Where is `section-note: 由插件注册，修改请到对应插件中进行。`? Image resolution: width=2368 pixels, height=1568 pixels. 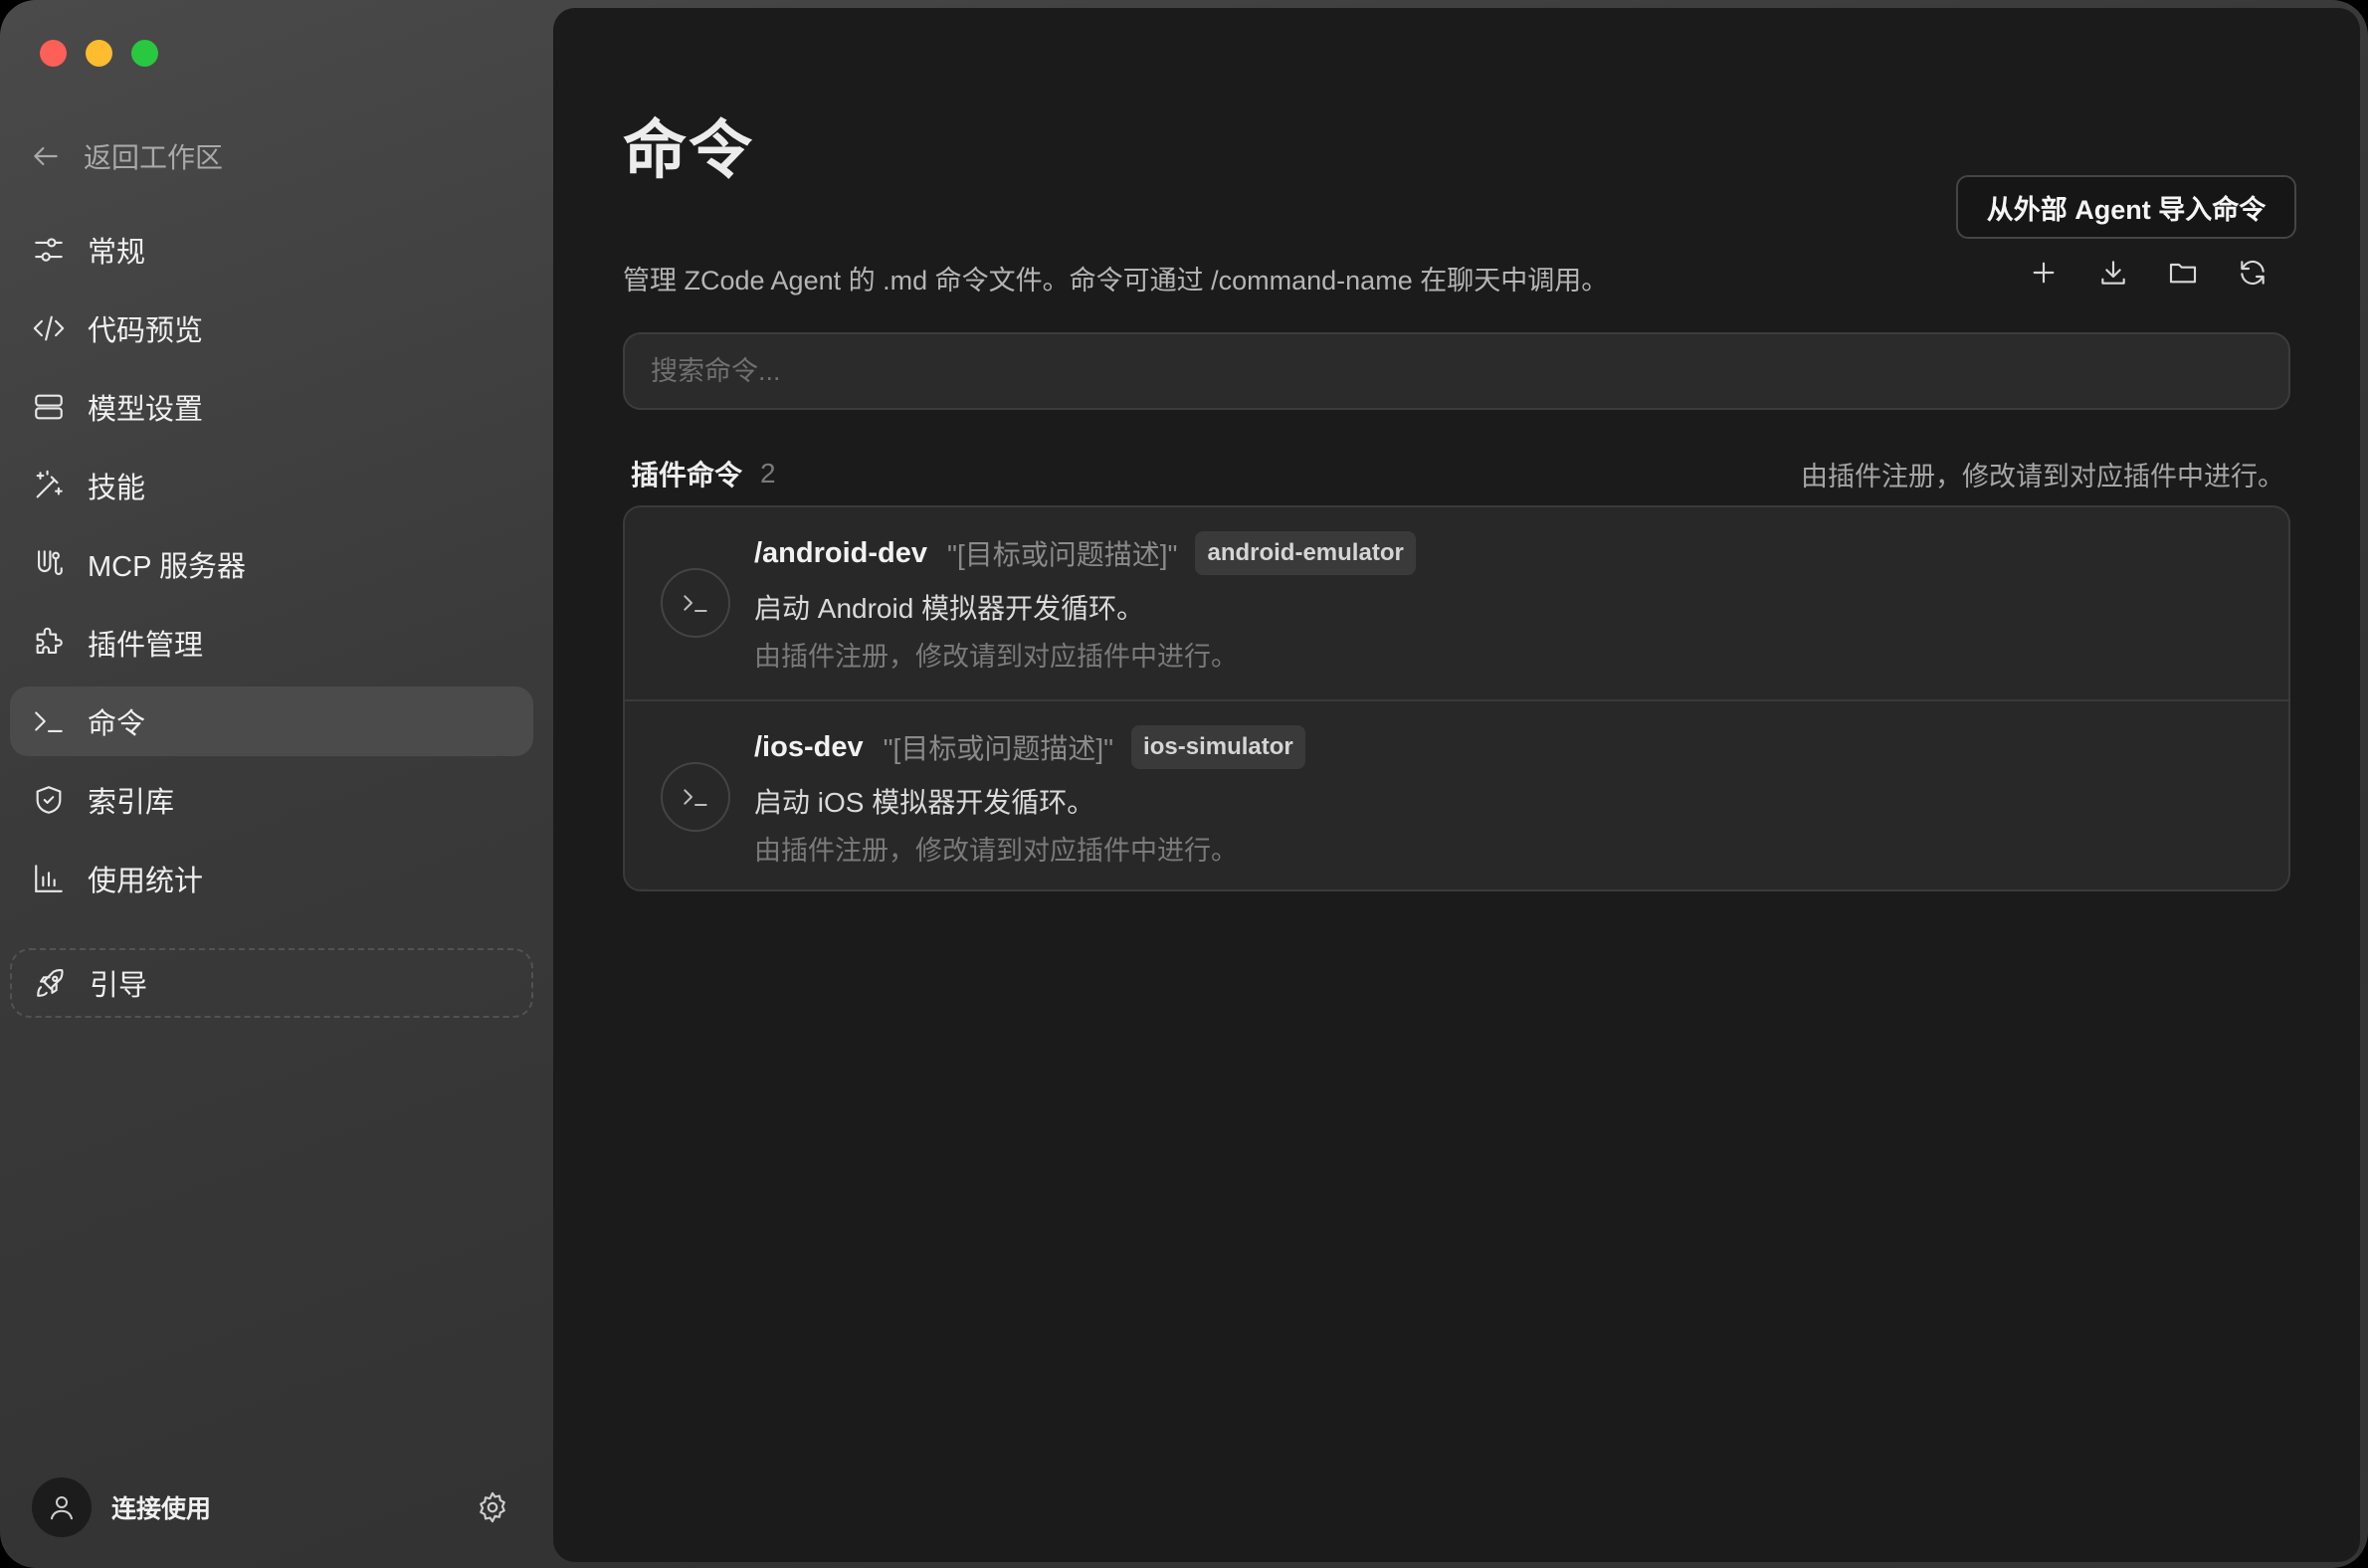
section-note: 由插件注册，修改请到对应插件中进行。 is located at coordinates (2042, 476).